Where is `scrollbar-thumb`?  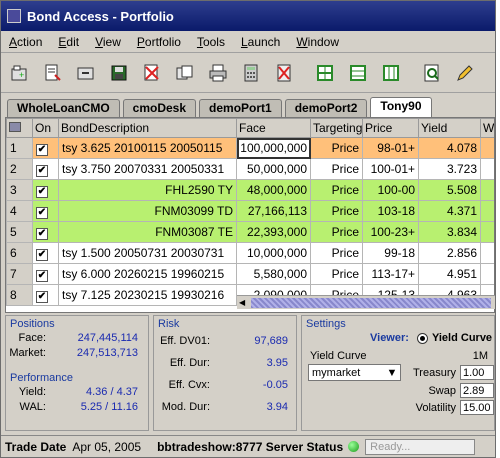 scrollbar-thumb is located at coordinates (371, 303).